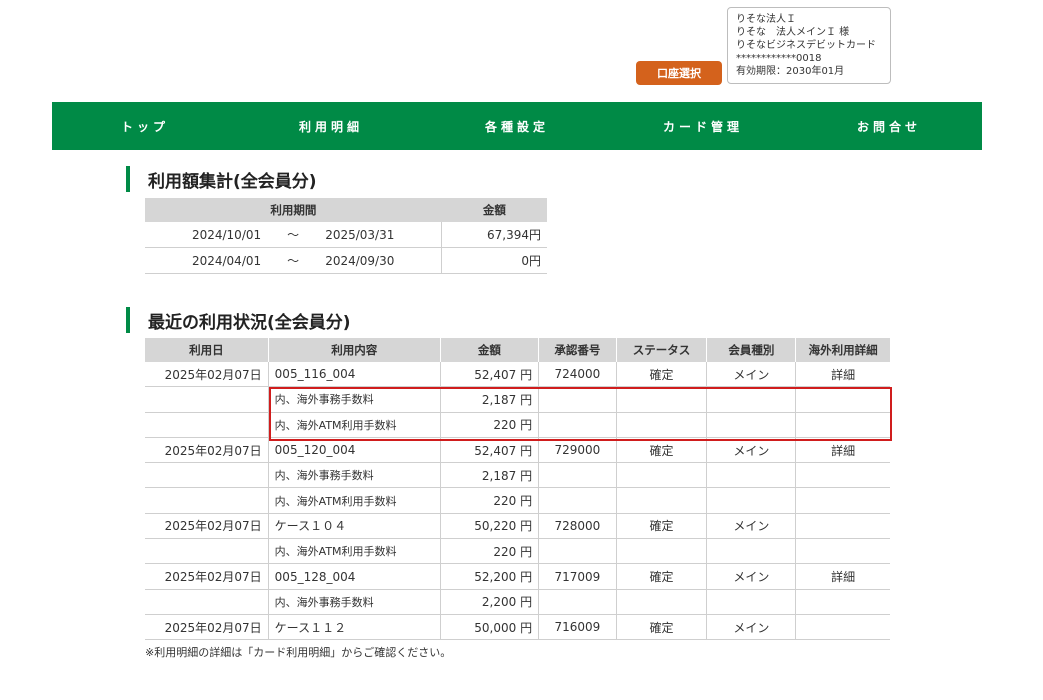 The width and height of the screenshot is (1043, 700). I want to click on summary-title: 利用額集計(全会員分), so click(221, 179).